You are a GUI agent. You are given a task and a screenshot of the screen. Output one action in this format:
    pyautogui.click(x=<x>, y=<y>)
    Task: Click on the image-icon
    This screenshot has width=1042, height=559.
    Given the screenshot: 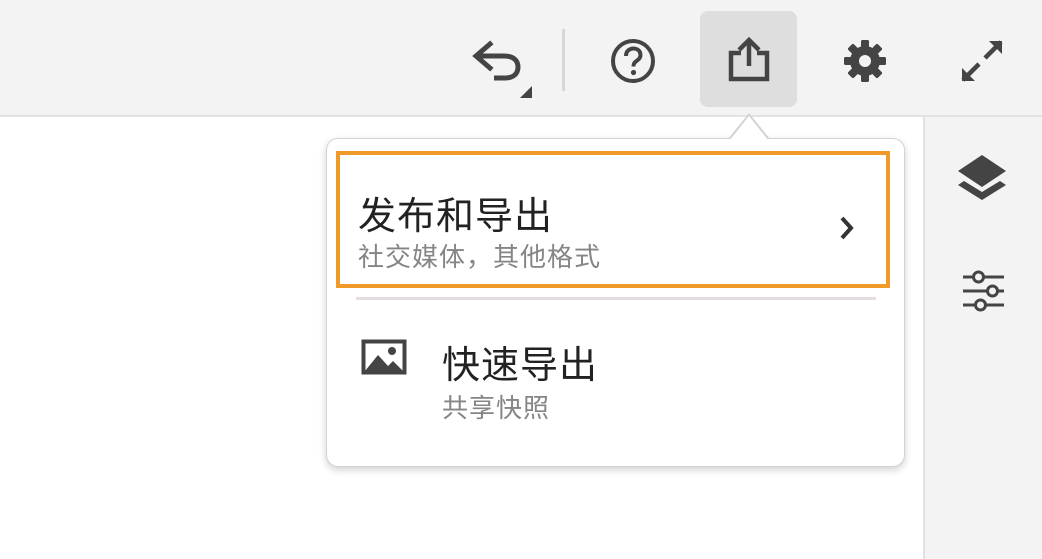 What is the action you would take?
    pyautogui.click(x=384, y=357)
    